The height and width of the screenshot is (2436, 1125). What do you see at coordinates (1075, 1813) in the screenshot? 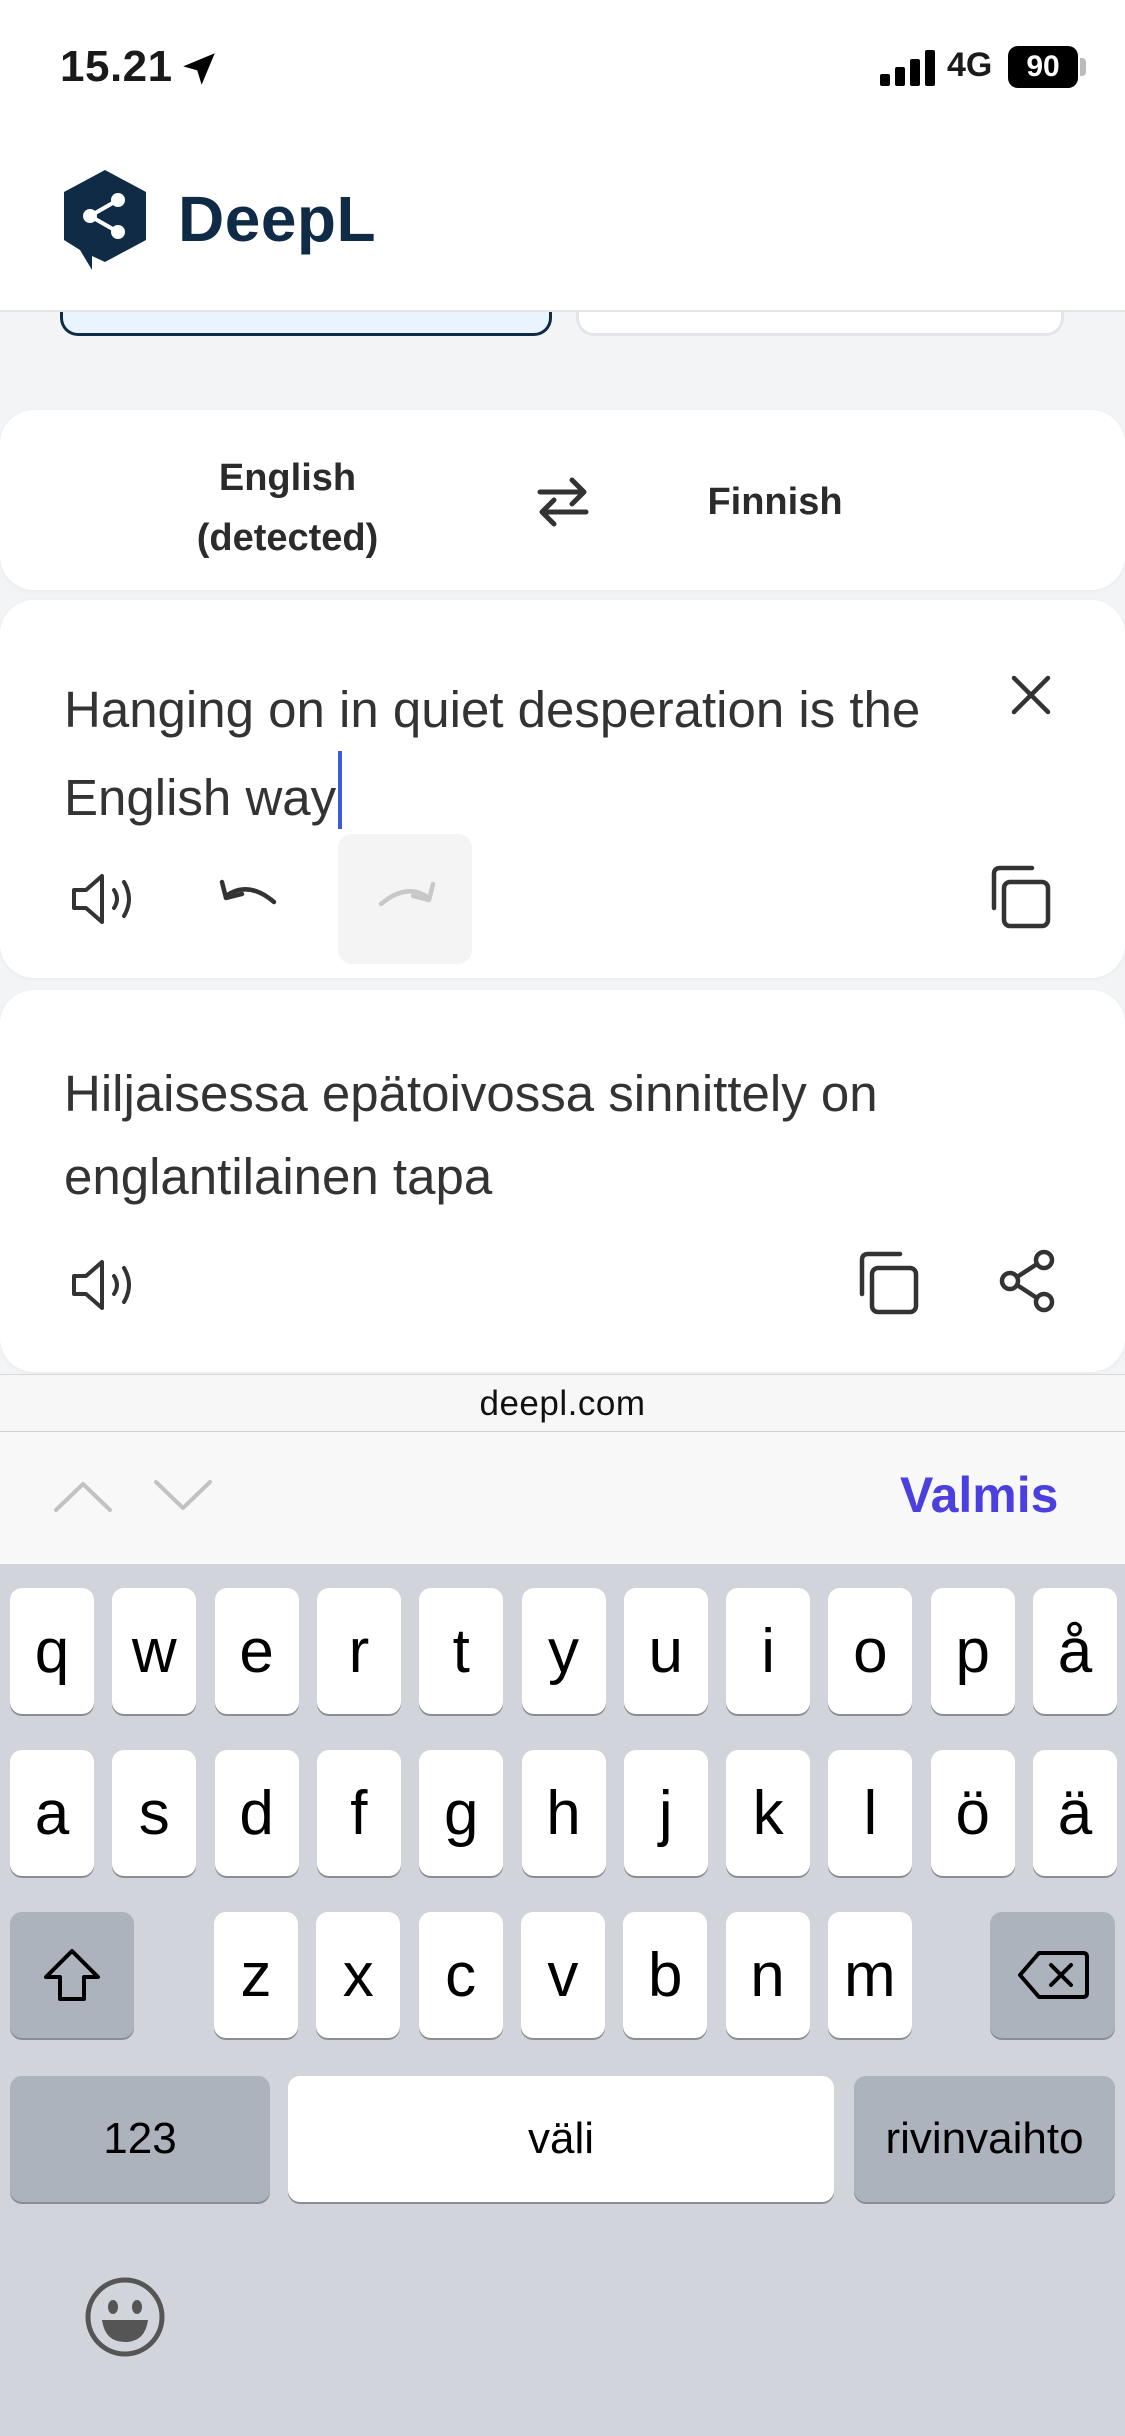
I see `key-ä: ä` at bounding box center [1075, 1813].